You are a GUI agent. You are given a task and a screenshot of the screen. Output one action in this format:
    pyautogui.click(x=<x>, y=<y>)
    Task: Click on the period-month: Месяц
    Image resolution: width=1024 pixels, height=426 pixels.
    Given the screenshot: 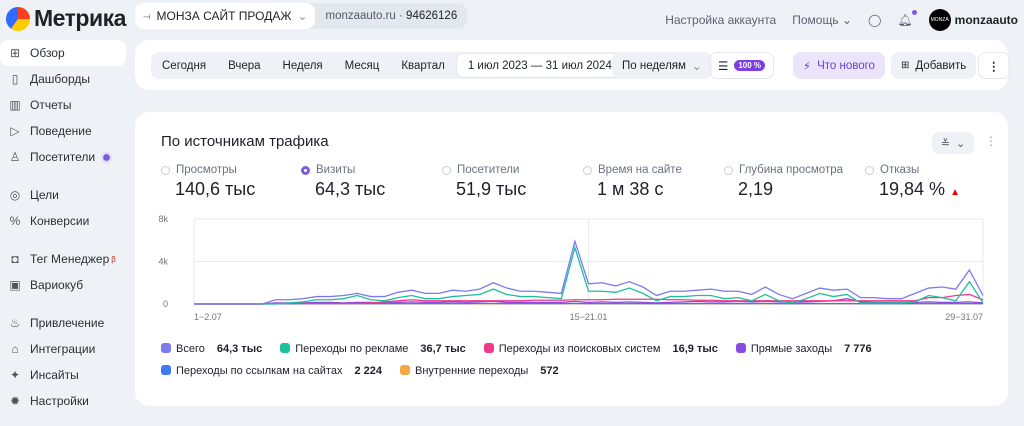 What is the action you would take?
    pyautogui.click(x=362, y=66)
    